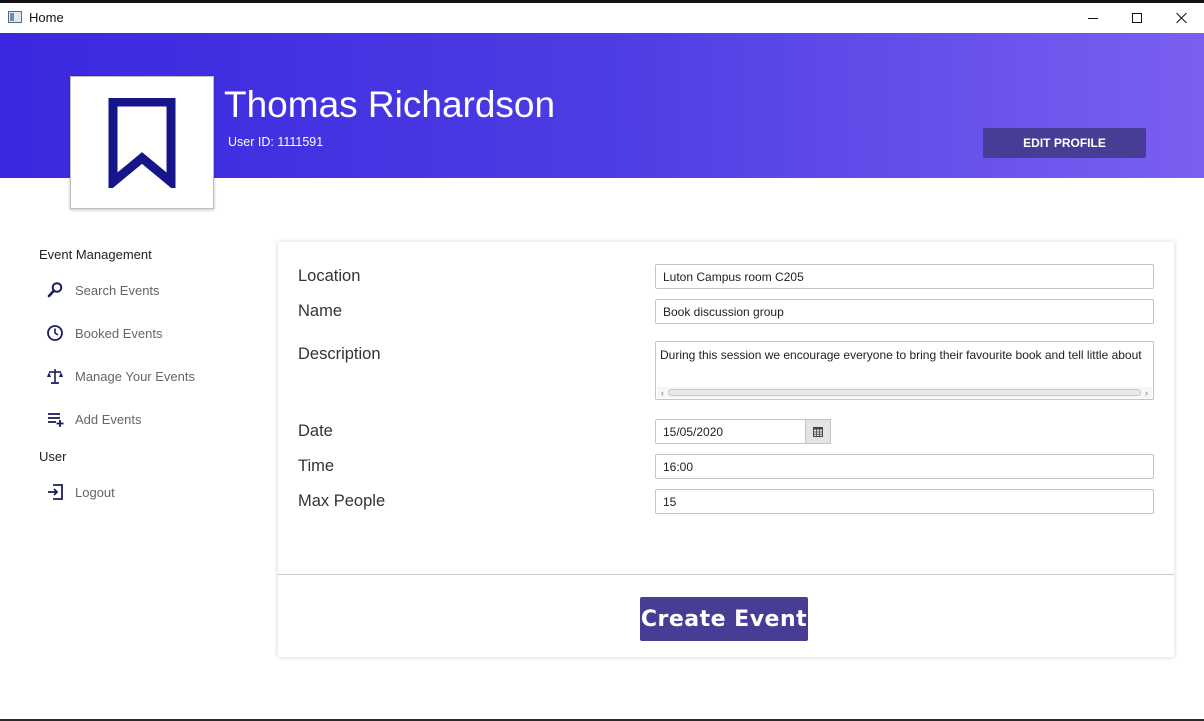 This screenshot has height=721, width=1204. What do you see at coordinates (117, 290) in the screenshot?
I see `sidebar-item-label: Search Events` at bounding box center [117, 290].